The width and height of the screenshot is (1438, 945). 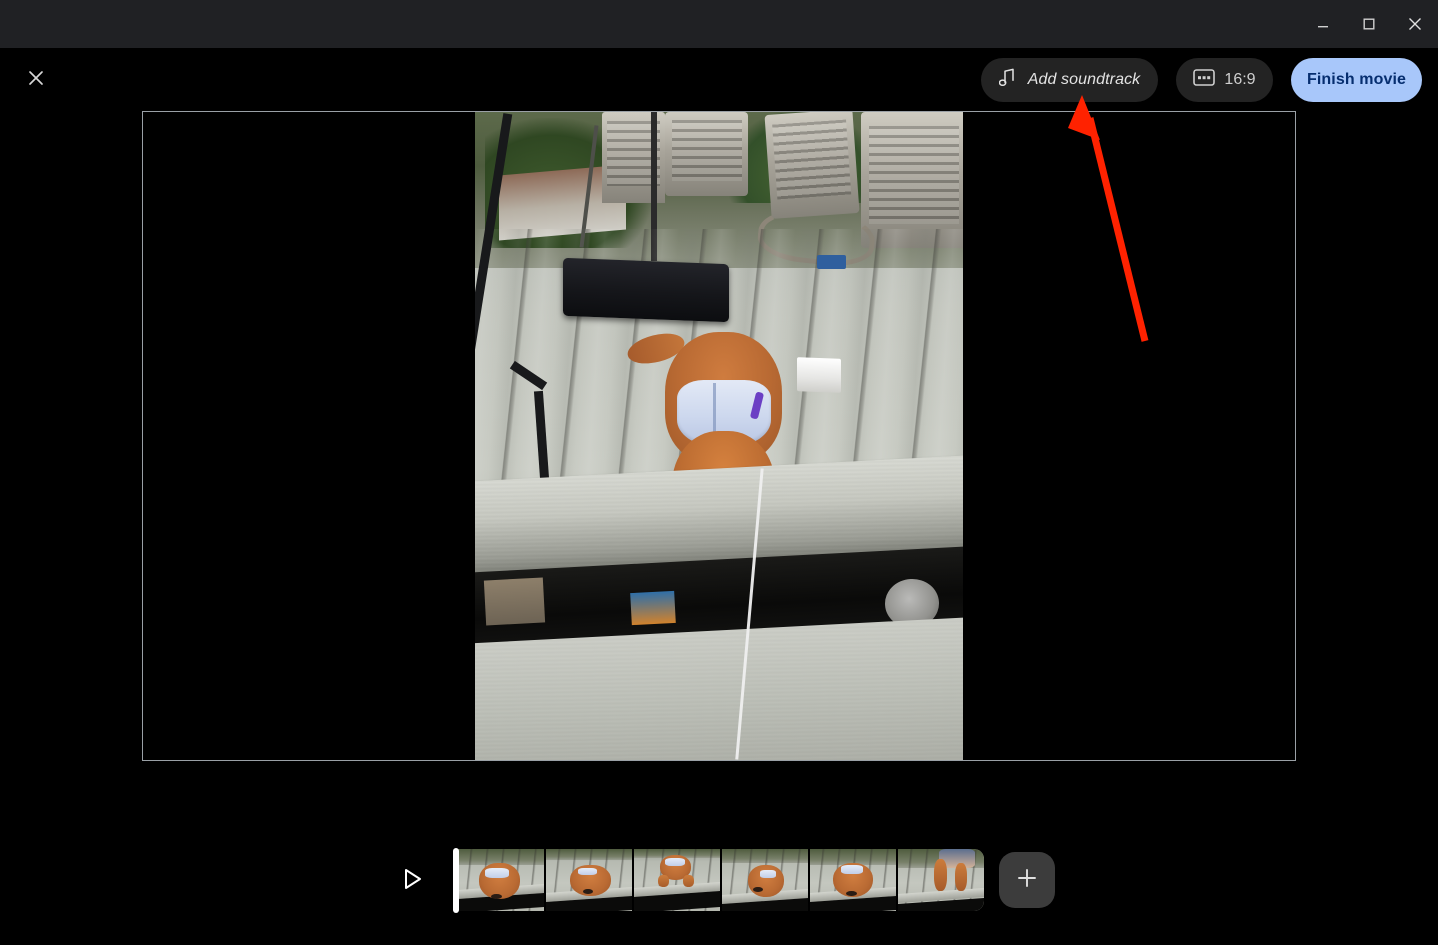 I want to click on window-close-button, so click(x=1415, y=24).